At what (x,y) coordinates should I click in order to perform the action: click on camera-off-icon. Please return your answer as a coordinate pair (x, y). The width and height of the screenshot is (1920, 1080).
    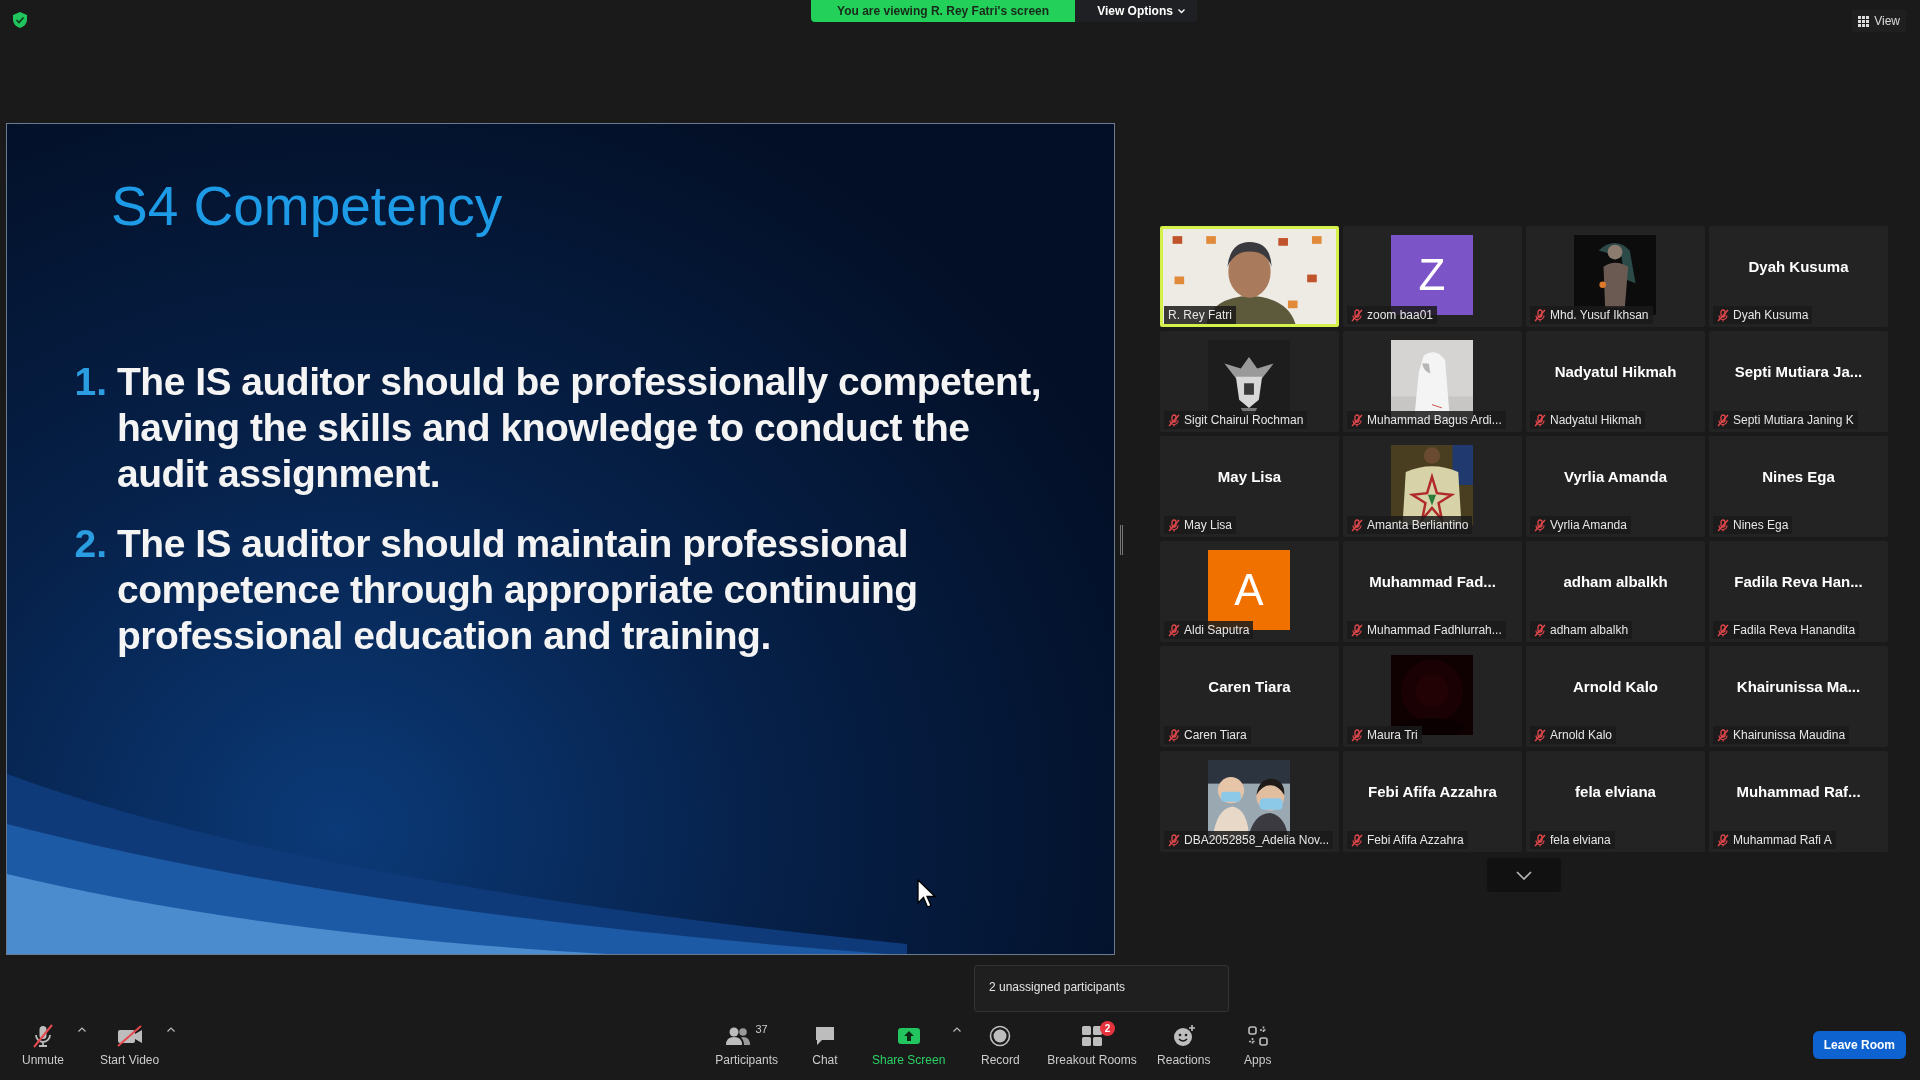
    Looking at the image, I should click on (129, 1036).